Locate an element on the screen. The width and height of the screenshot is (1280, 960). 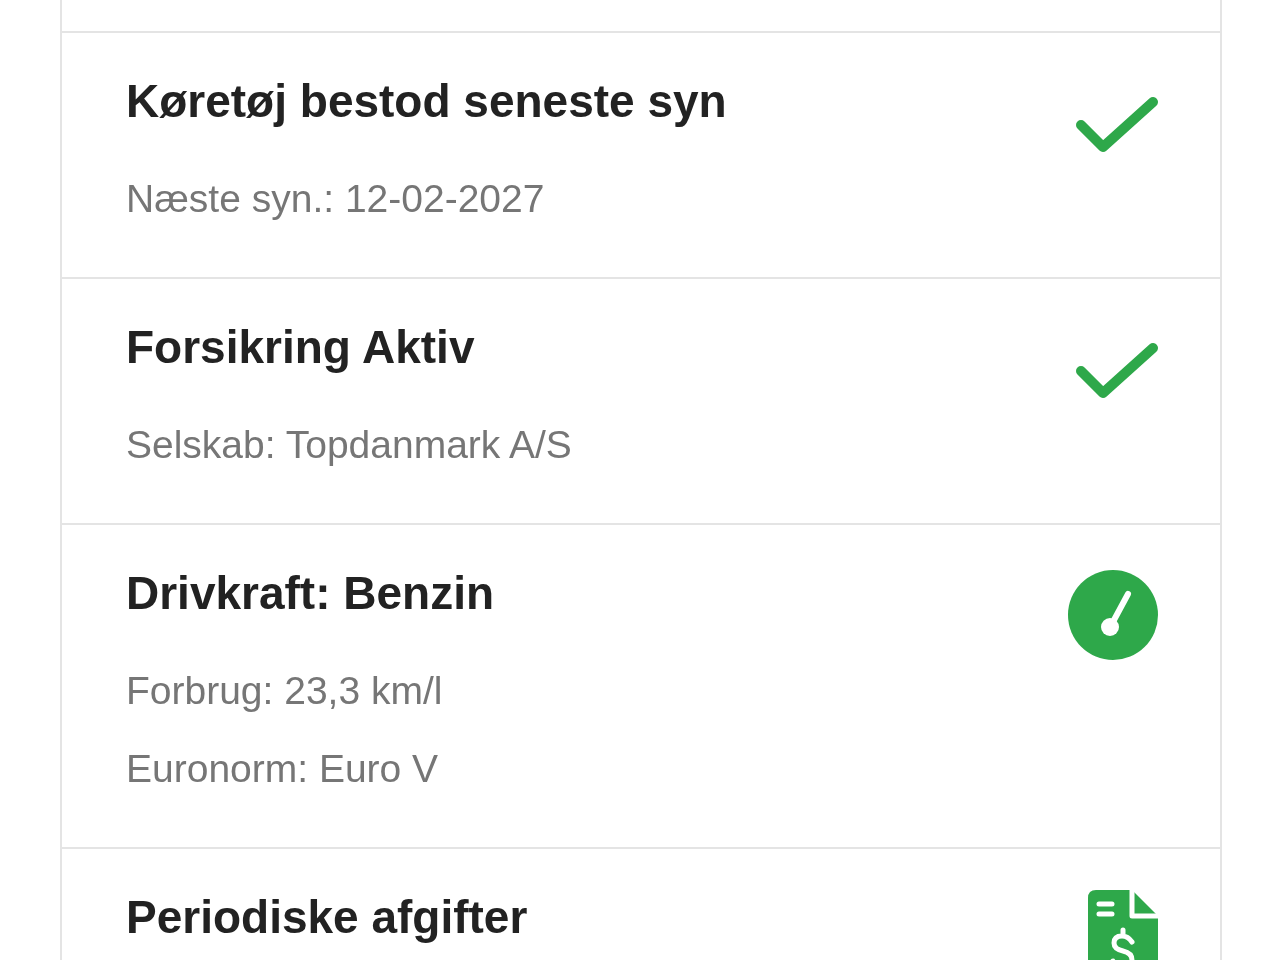
card-title: Køretøj bestod seneste syn is located at coordinates (426, 101).